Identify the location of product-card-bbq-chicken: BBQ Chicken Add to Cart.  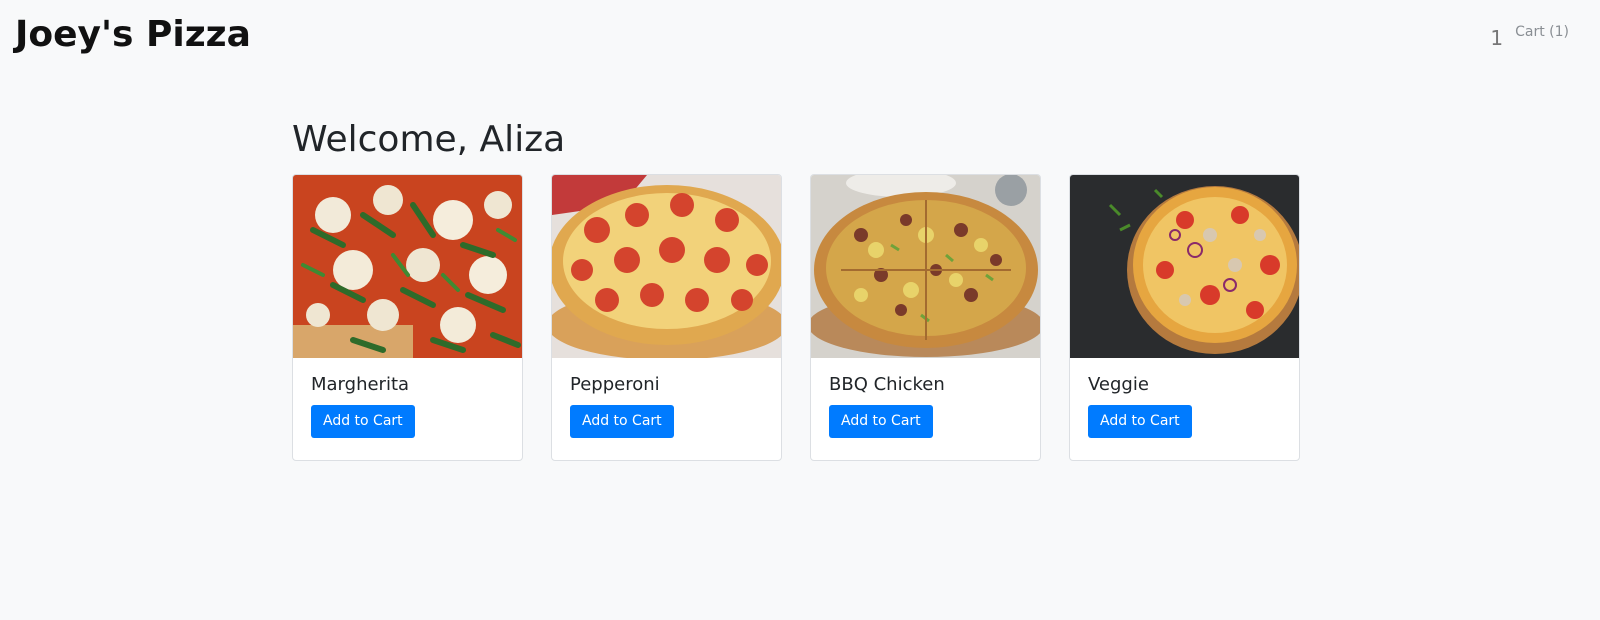
(925, 317).